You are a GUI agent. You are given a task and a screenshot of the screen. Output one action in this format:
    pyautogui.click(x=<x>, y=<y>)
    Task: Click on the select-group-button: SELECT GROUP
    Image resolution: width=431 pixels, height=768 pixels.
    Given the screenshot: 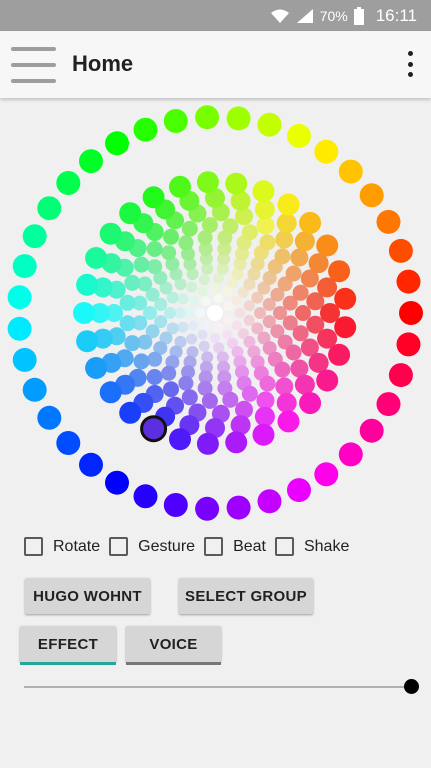 What is the action you would take?
    pyautogui.click(x=246, y=596)
    